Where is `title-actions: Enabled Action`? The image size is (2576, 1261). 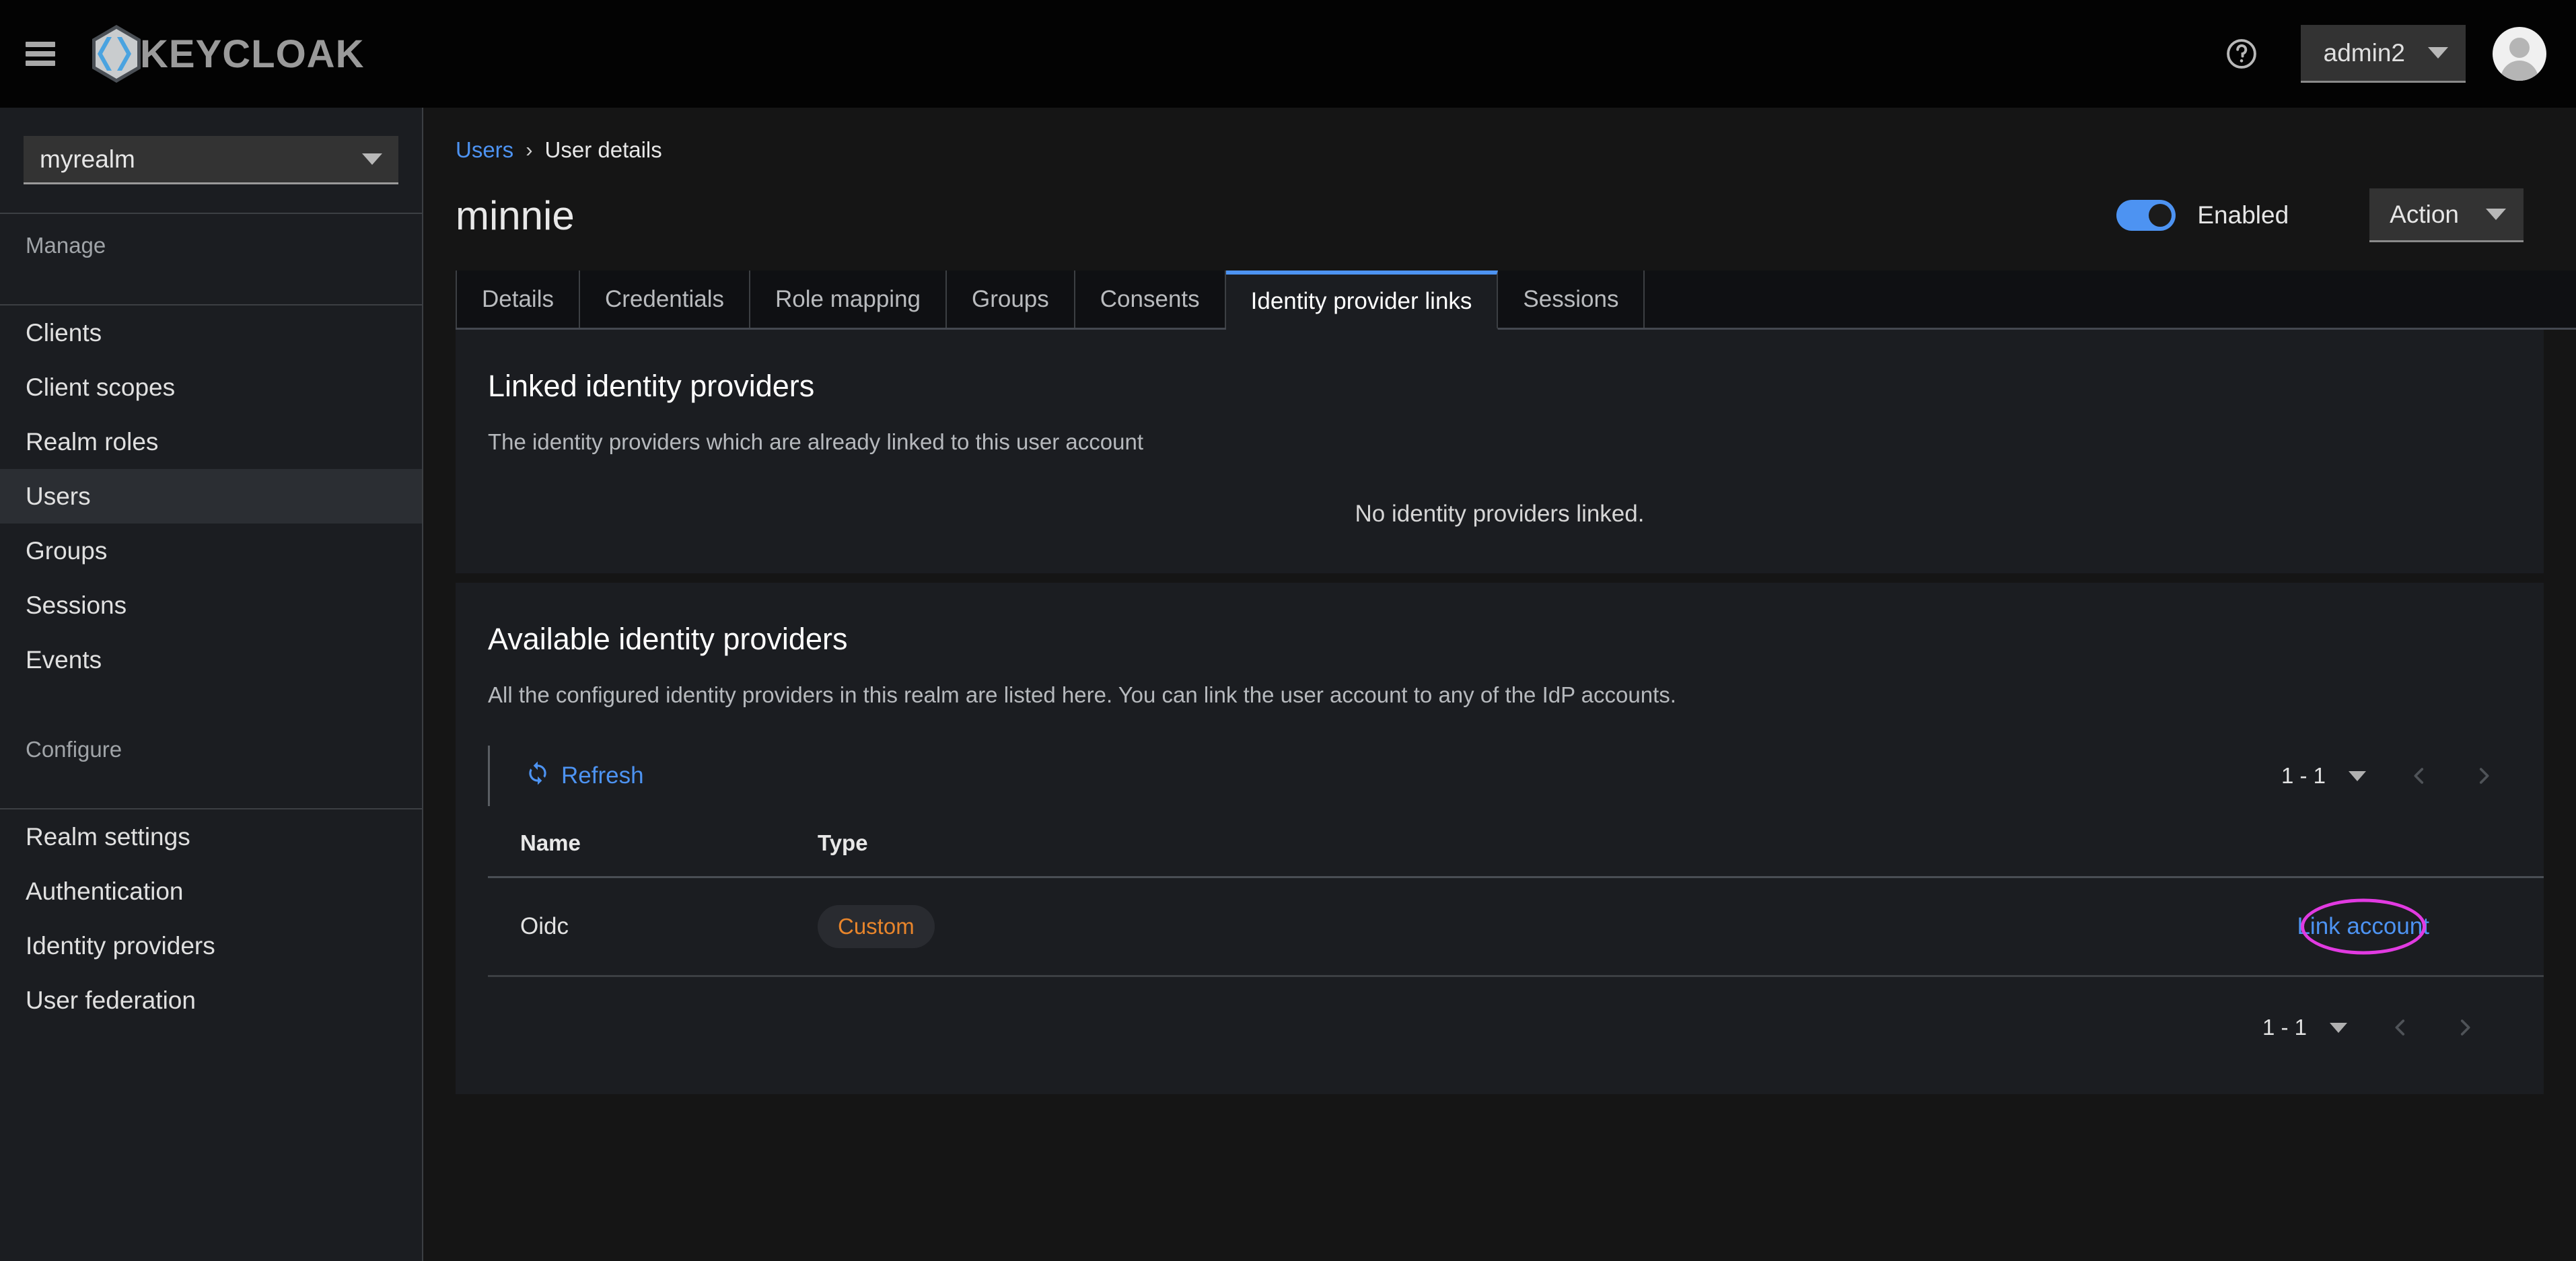 title-actions: Enabled Action is located at coordinates (2320, 215).